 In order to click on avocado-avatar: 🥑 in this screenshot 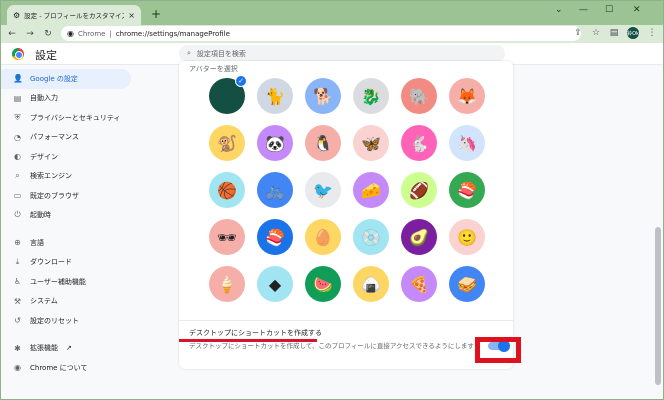, I will do `click(419, 237)`.